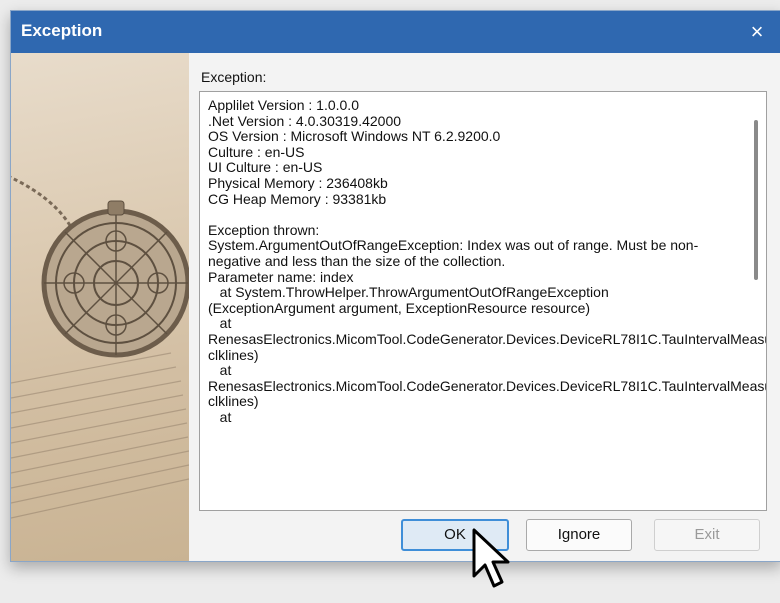 The image size is (780, 603). I want to click on mouse-pointer-icon, so click(491, 558).